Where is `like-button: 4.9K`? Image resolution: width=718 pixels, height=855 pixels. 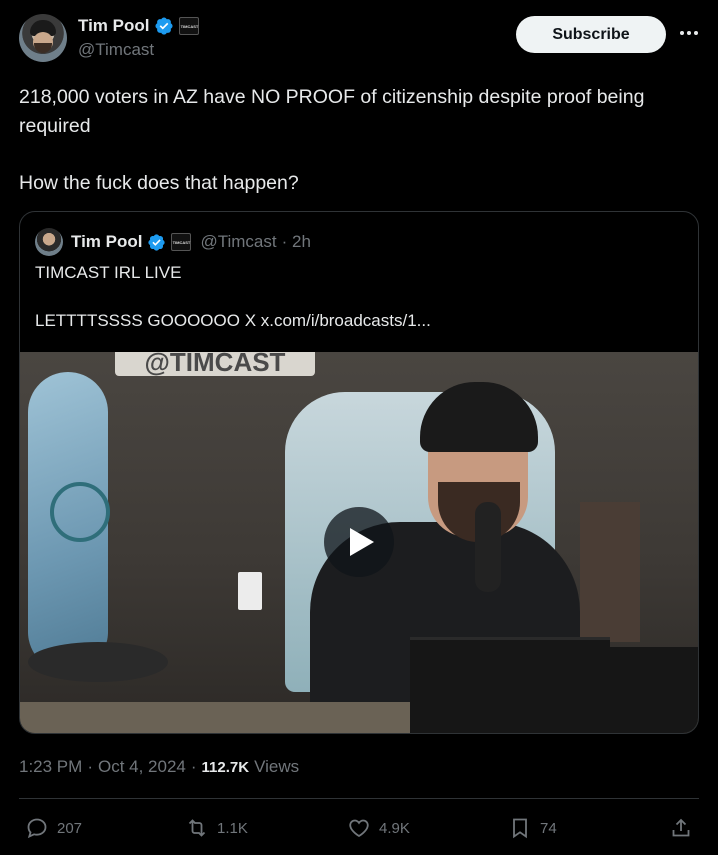 like-button: 4.9K is located at coordinates (378, 828).